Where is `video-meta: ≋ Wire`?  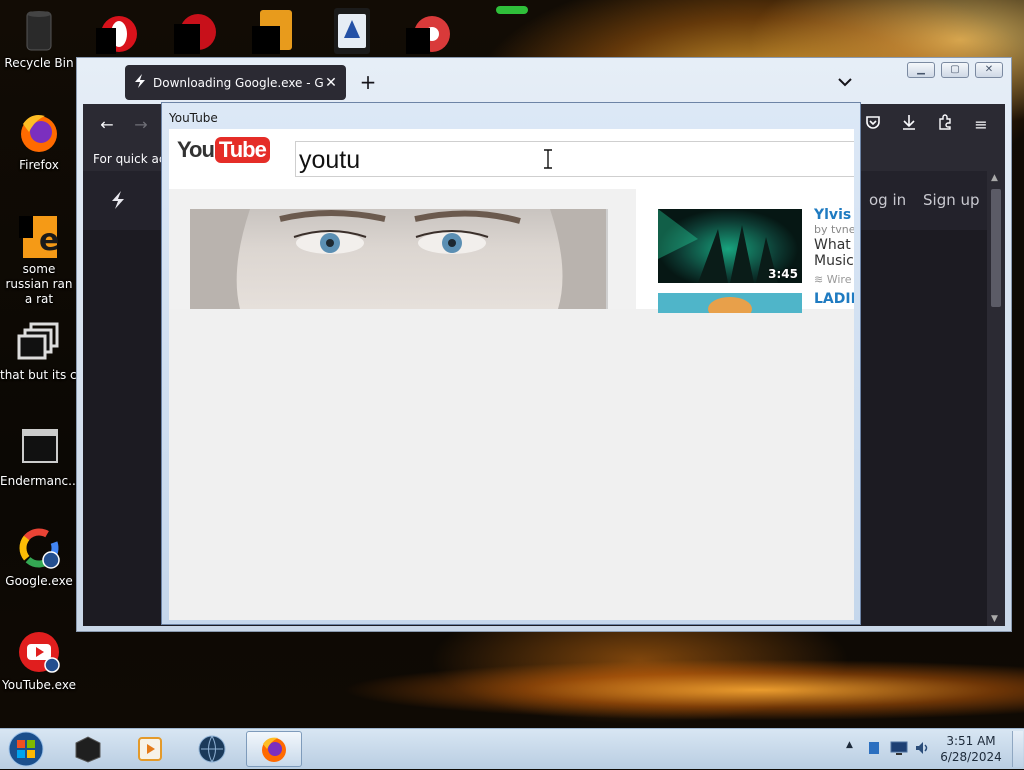 video-meta: ≋ Wire is located at coordinates (832, 279).